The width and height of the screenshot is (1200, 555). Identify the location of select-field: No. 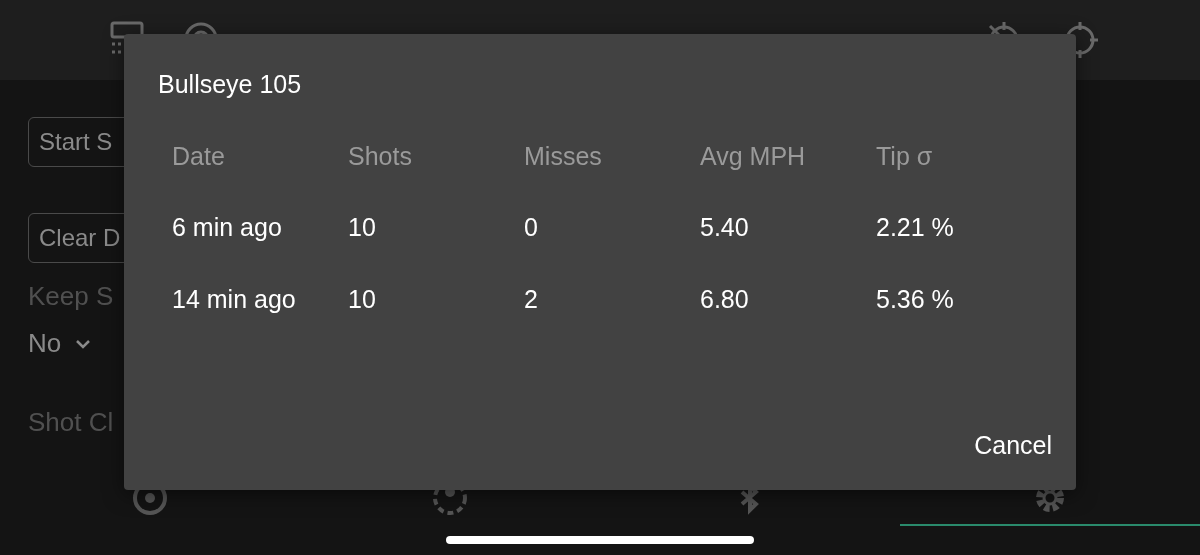
(60, 343).